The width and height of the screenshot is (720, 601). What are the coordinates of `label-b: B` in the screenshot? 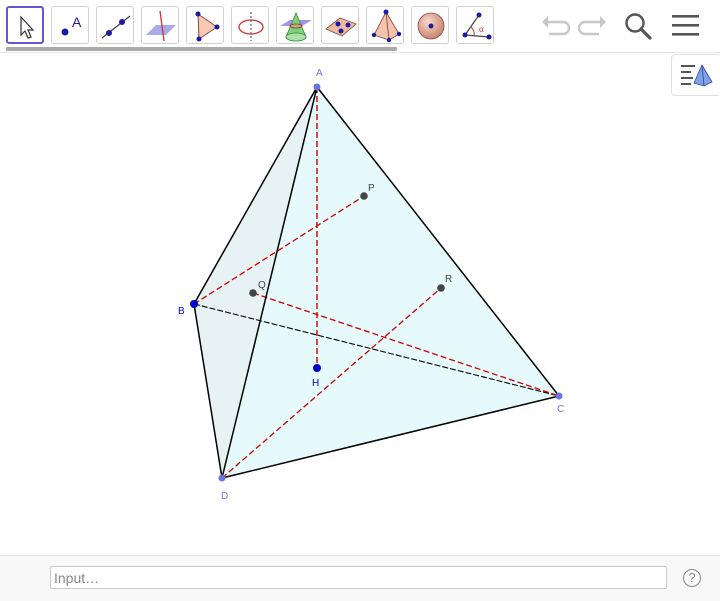 It's located at (181, 311).